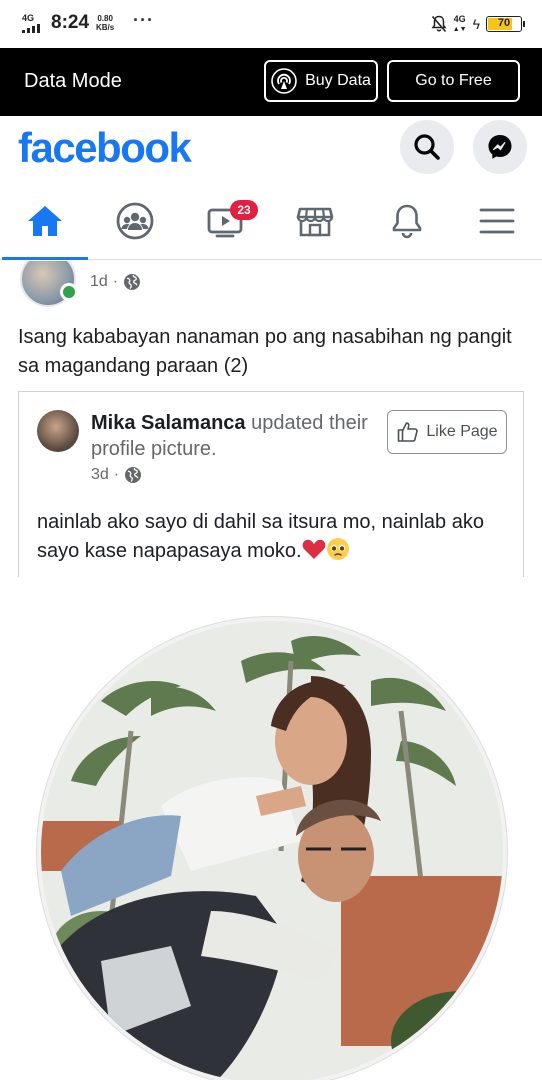 This screenshot has height=1080, width=542. I want to click on signal-icon: 4G, so click(31, 23).